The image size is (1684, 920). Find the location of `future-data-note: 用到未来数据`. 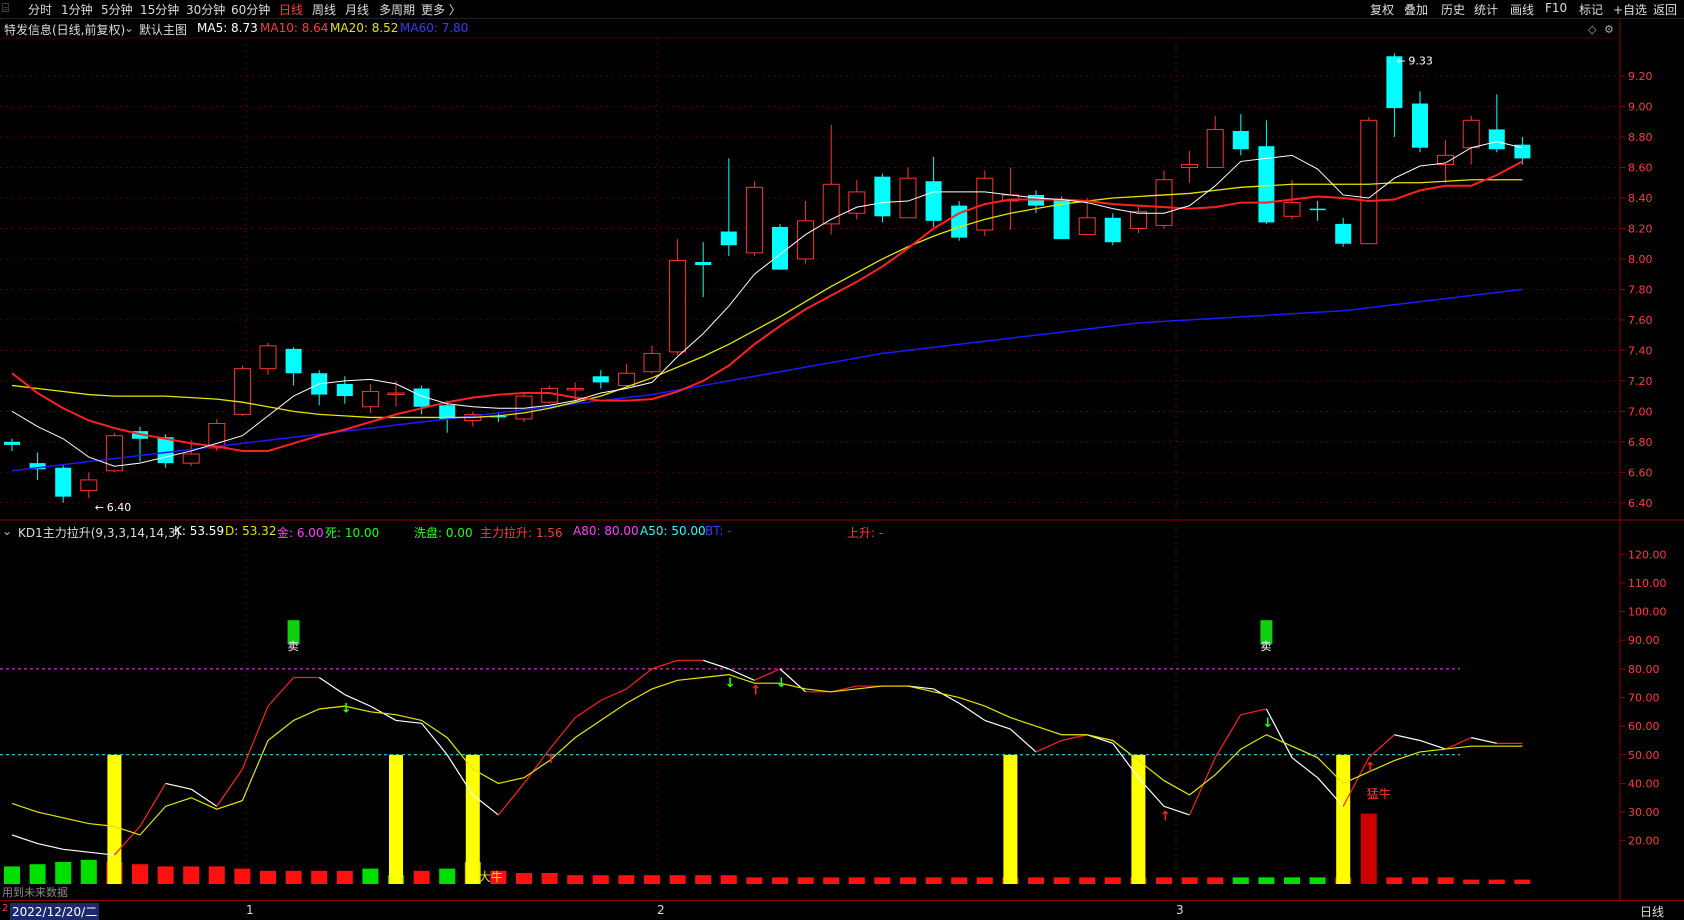

future-data-note: 用到未来数据 is located at coordinates (35, 892).